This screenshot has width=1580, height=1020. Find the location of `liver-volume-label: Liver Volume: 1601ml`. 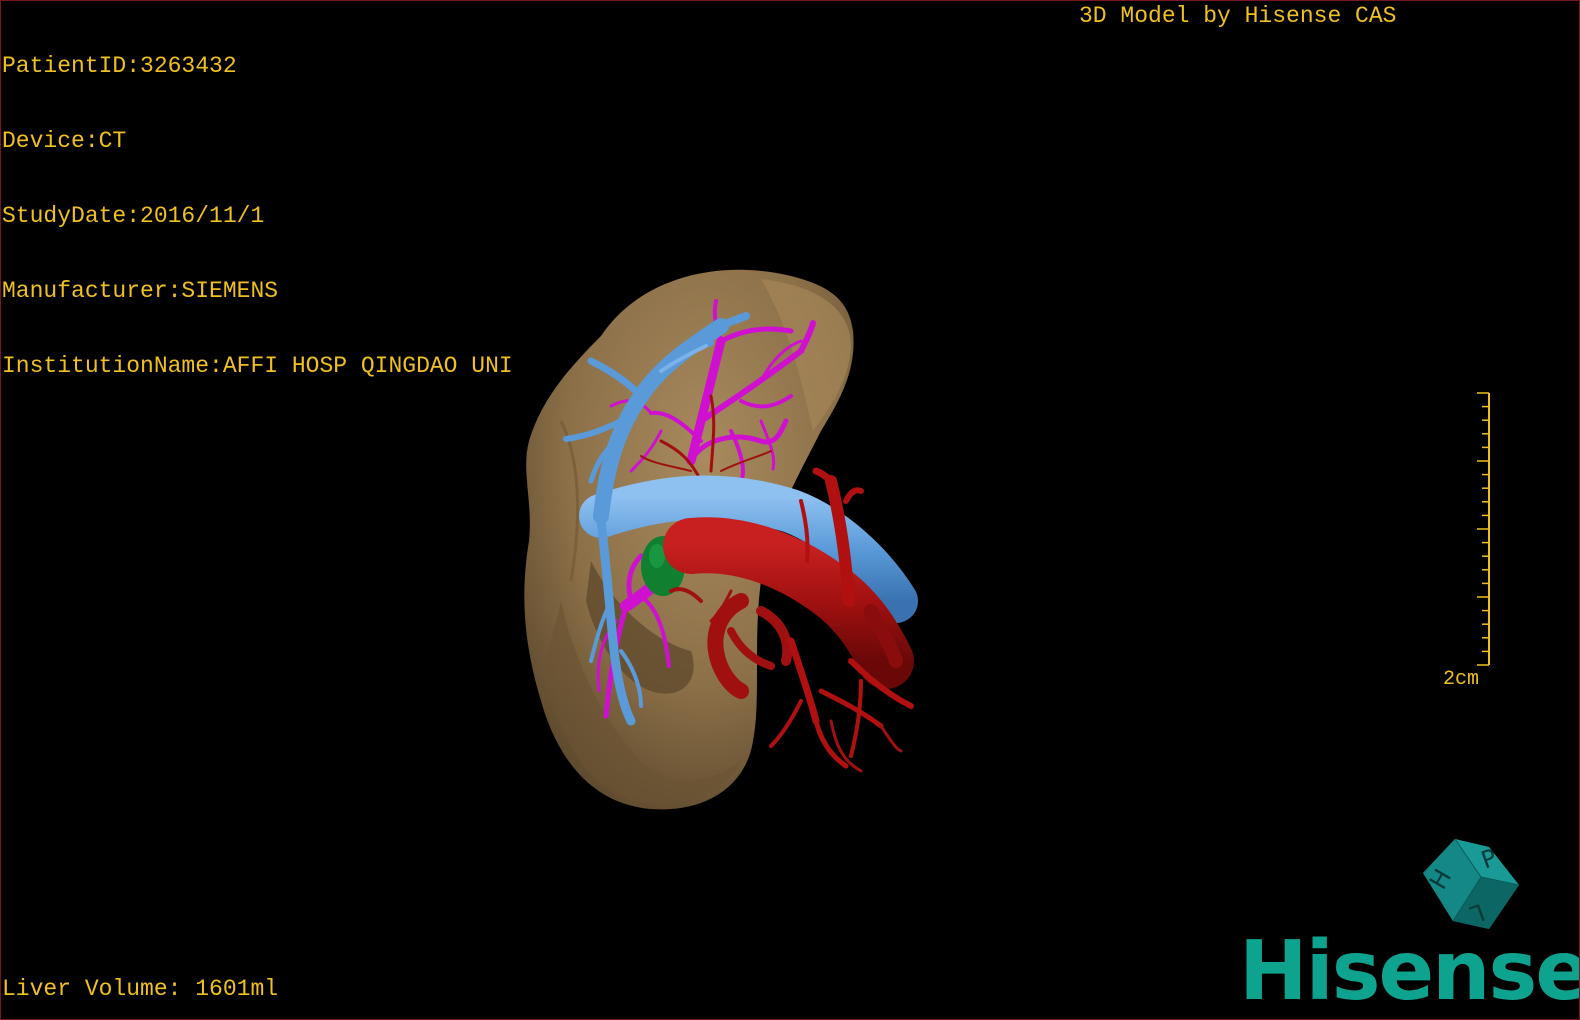

liver-volume-label: Liver Volume: 1601ml is located at coordinates (140, 989).